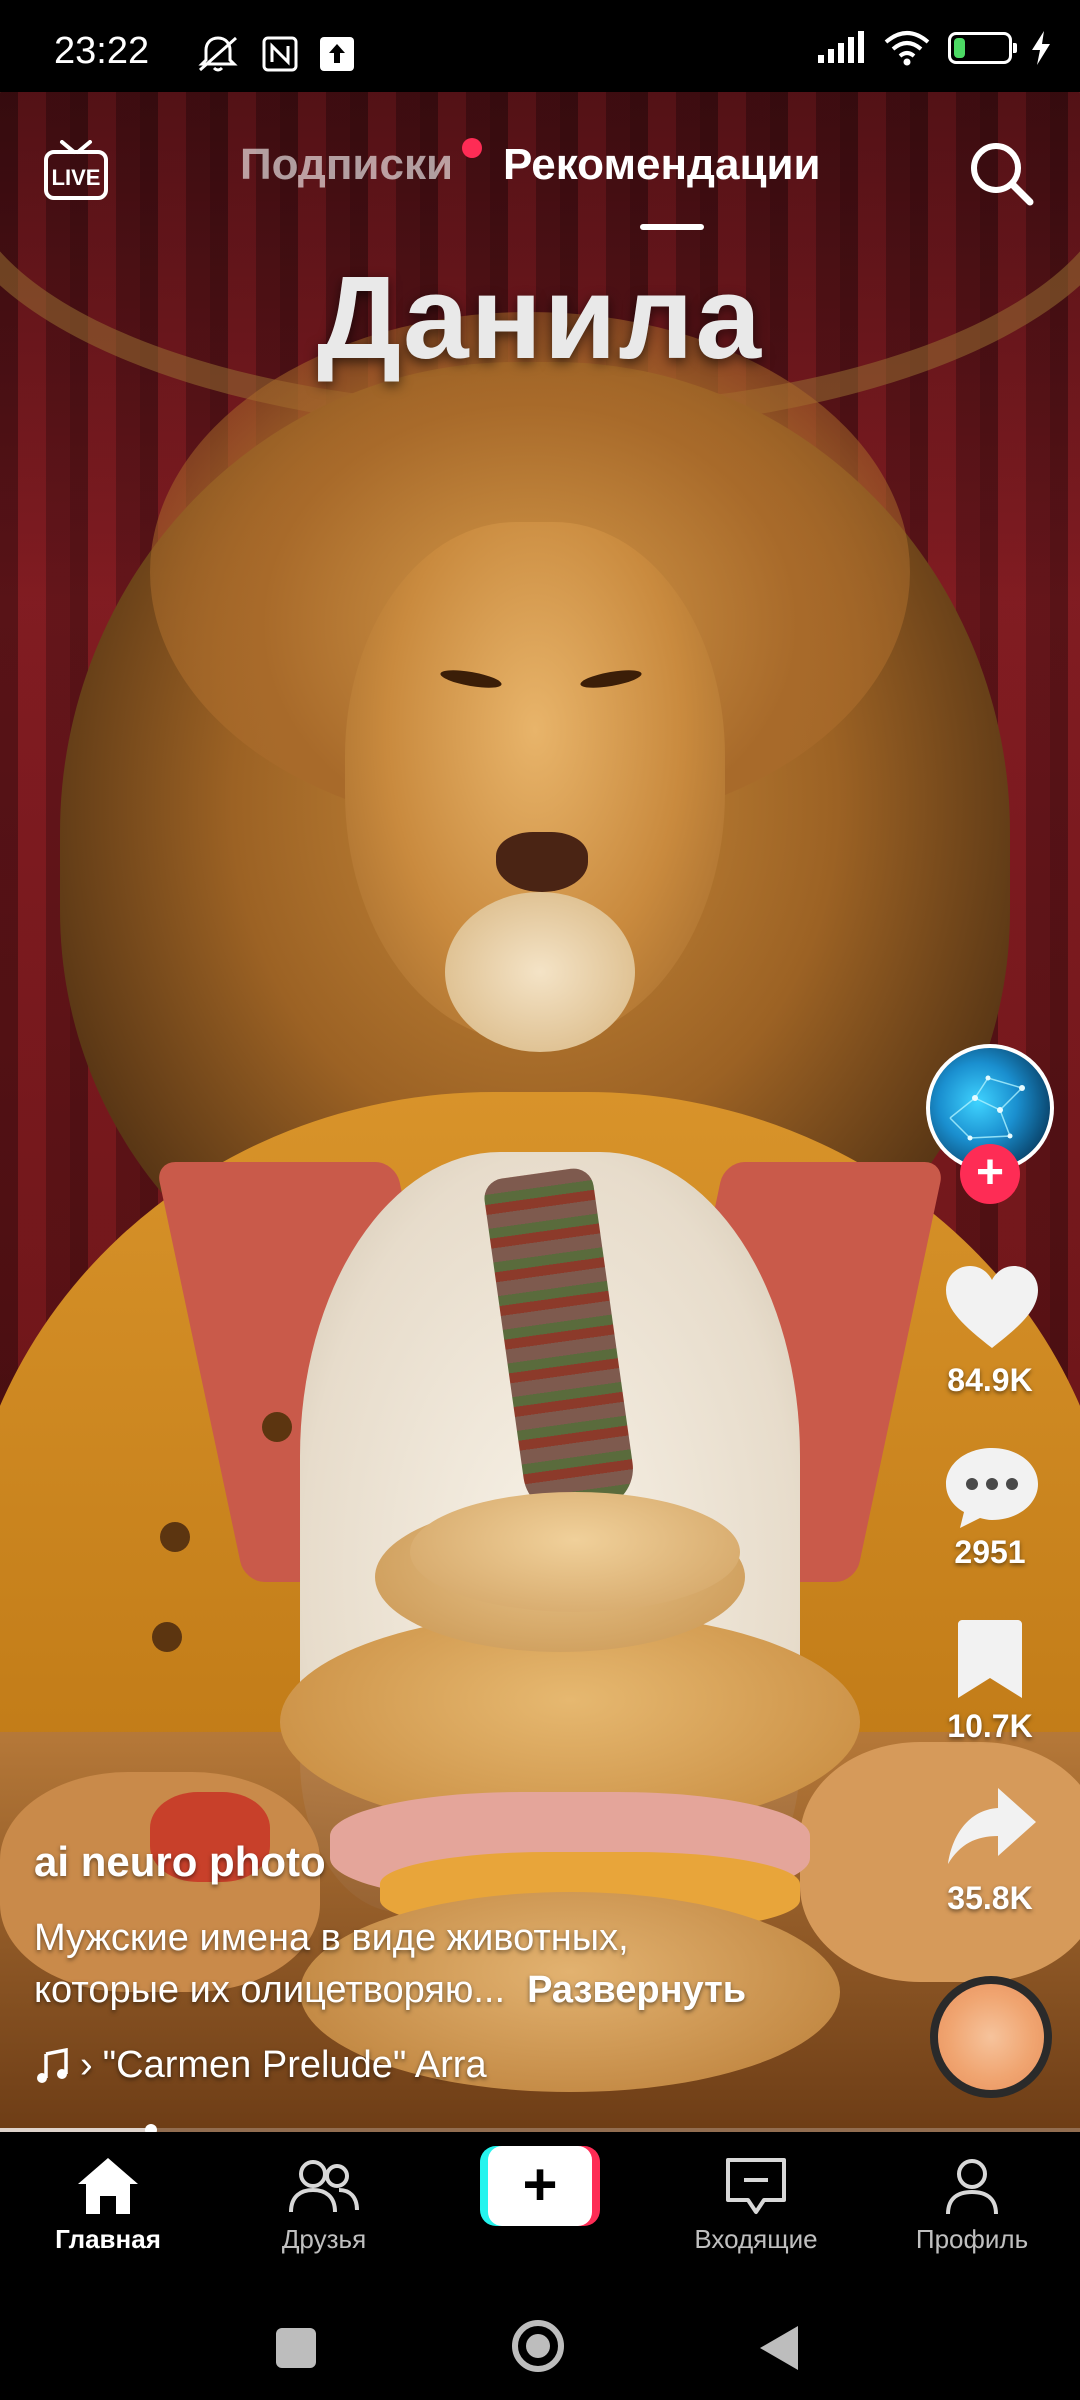 Image resolution: width=1080 pixels, height=2400 pixels. Describe the element at coordinates (1001, 173) in the screenshot. I see `search-icon` at that location.